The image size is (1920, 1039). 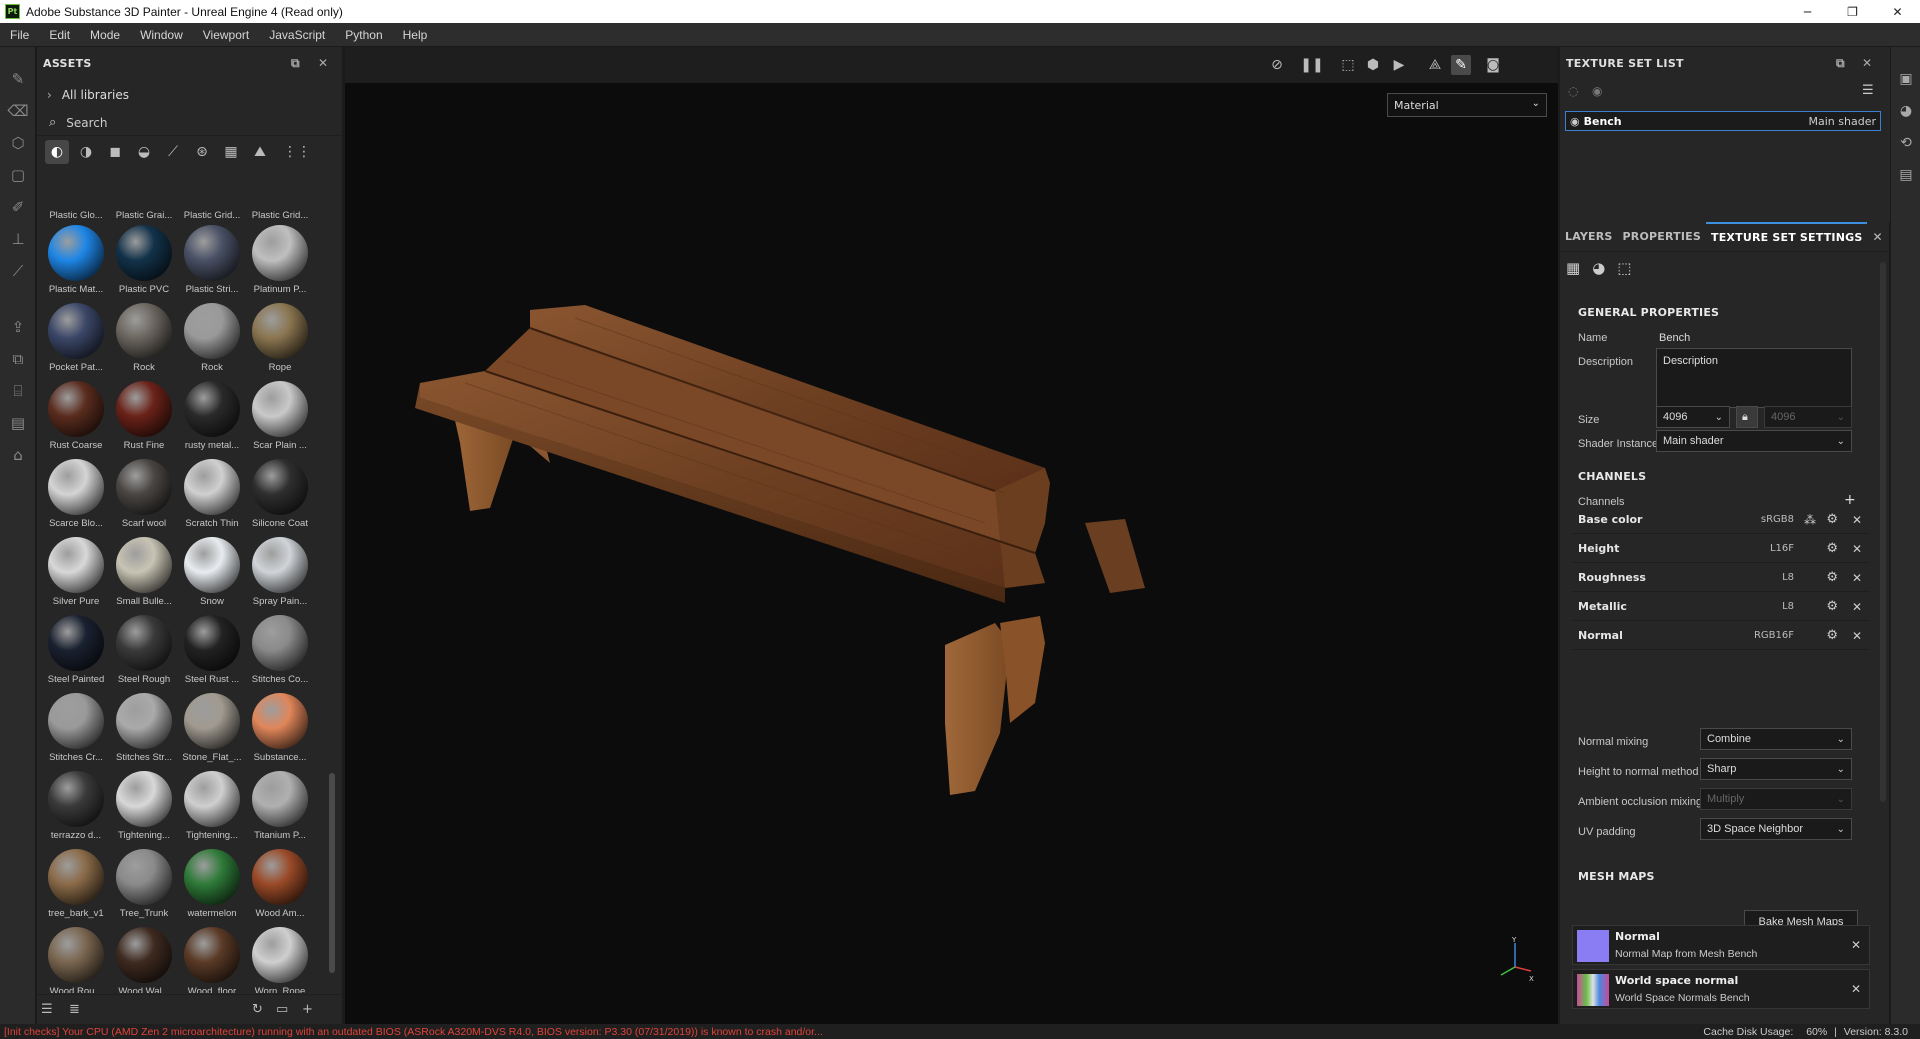 I want to click on asset-item: Scarf wool, so click(x=144, y=494).